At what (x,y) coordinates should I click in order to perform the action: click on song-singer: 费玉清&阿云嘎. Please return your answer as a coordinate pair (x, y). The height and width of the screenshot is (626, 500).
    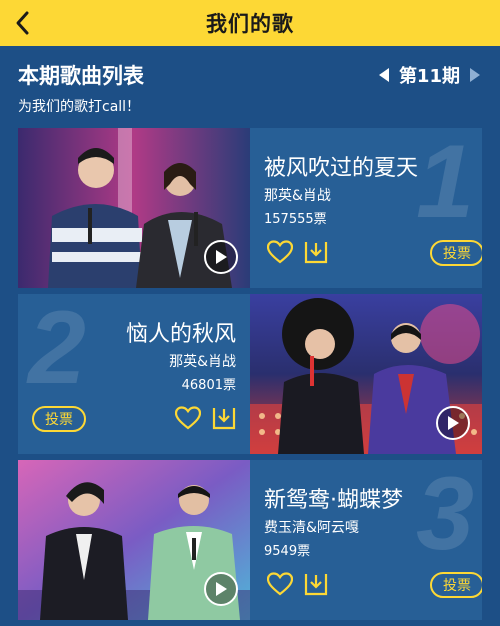
    Looking at the image, I should click on (311, 528).